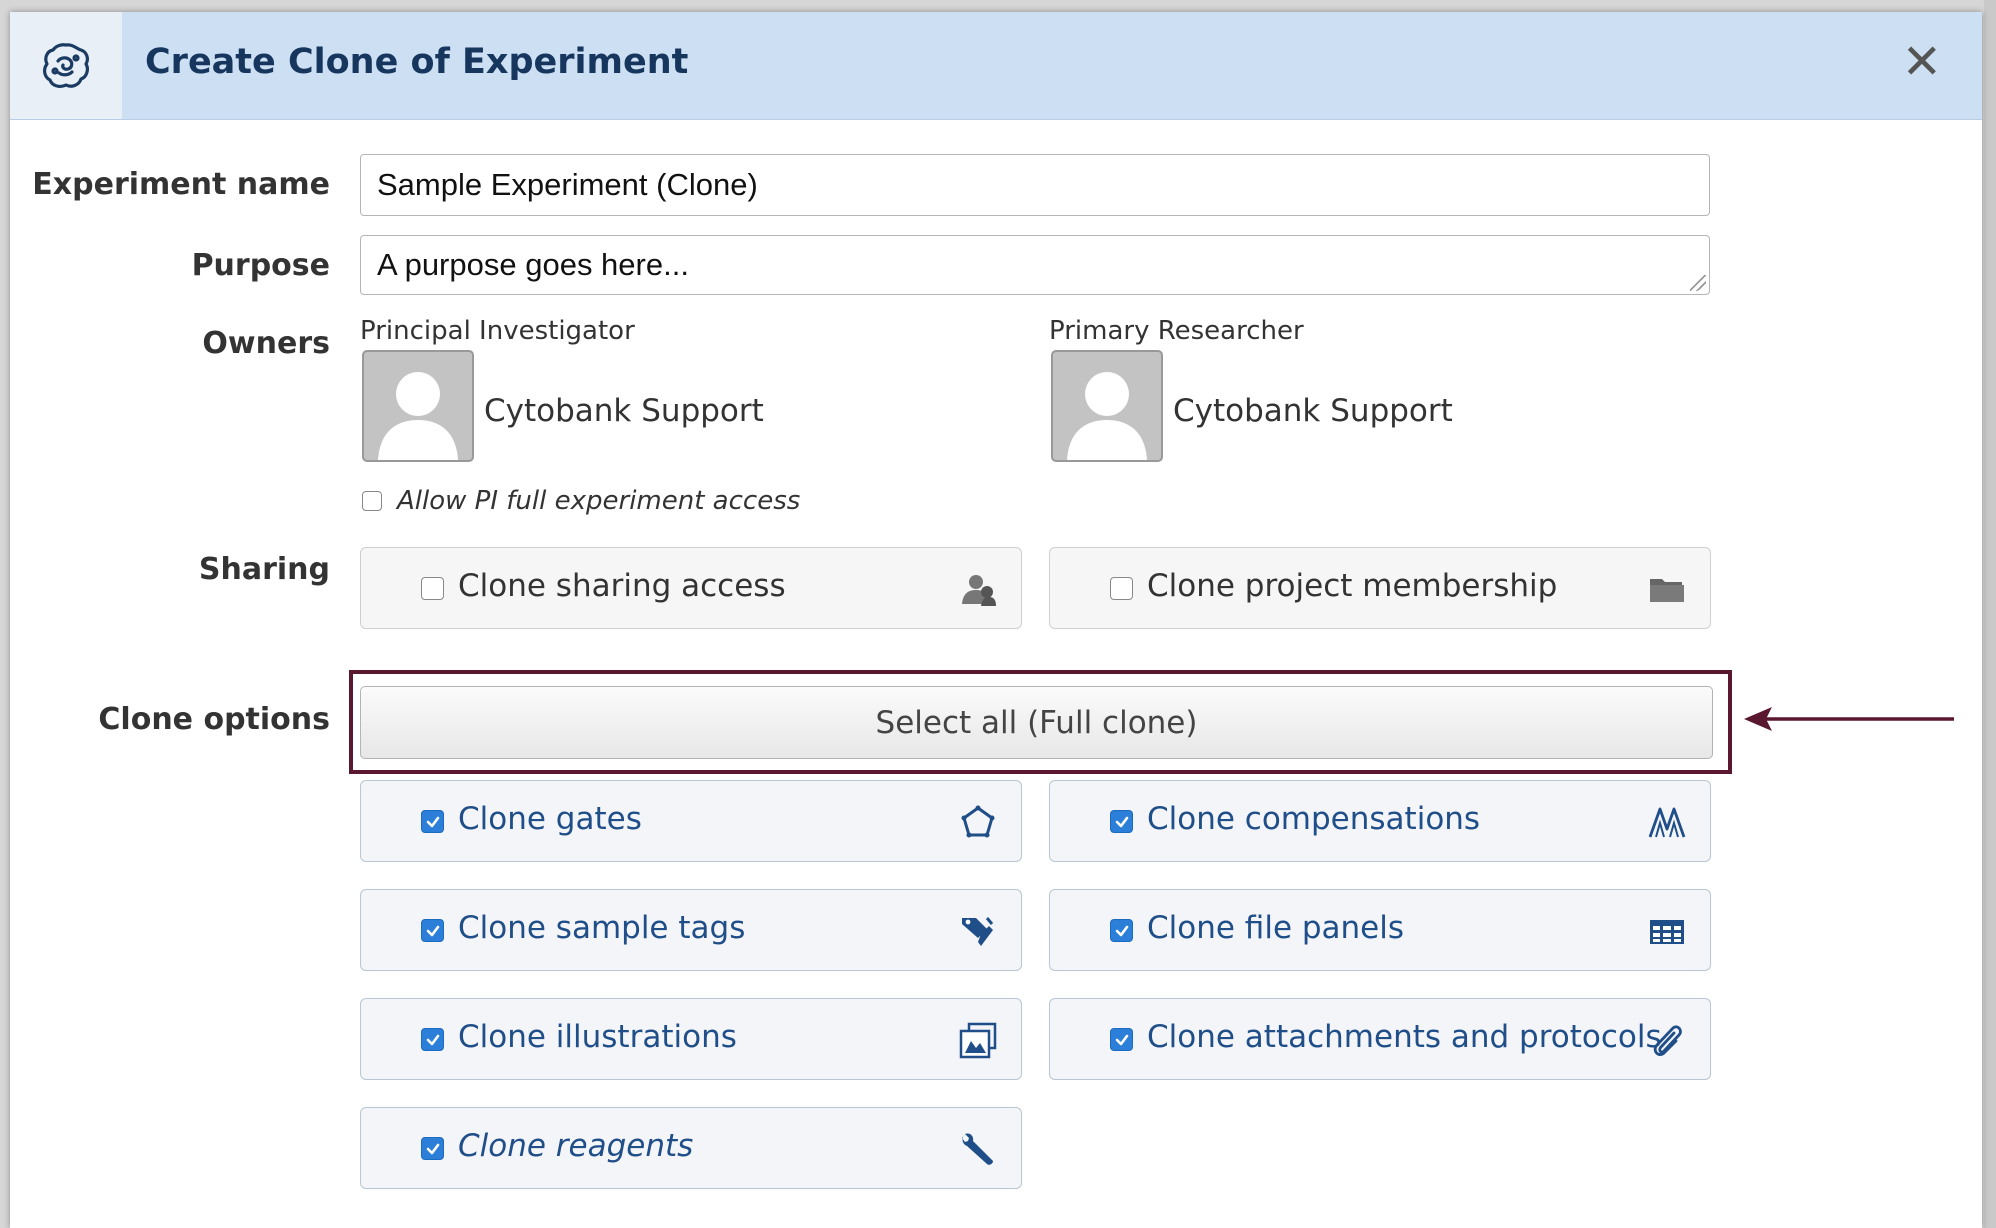  I want to click on clone-gates-option: Clone gates, so click(691, 821).